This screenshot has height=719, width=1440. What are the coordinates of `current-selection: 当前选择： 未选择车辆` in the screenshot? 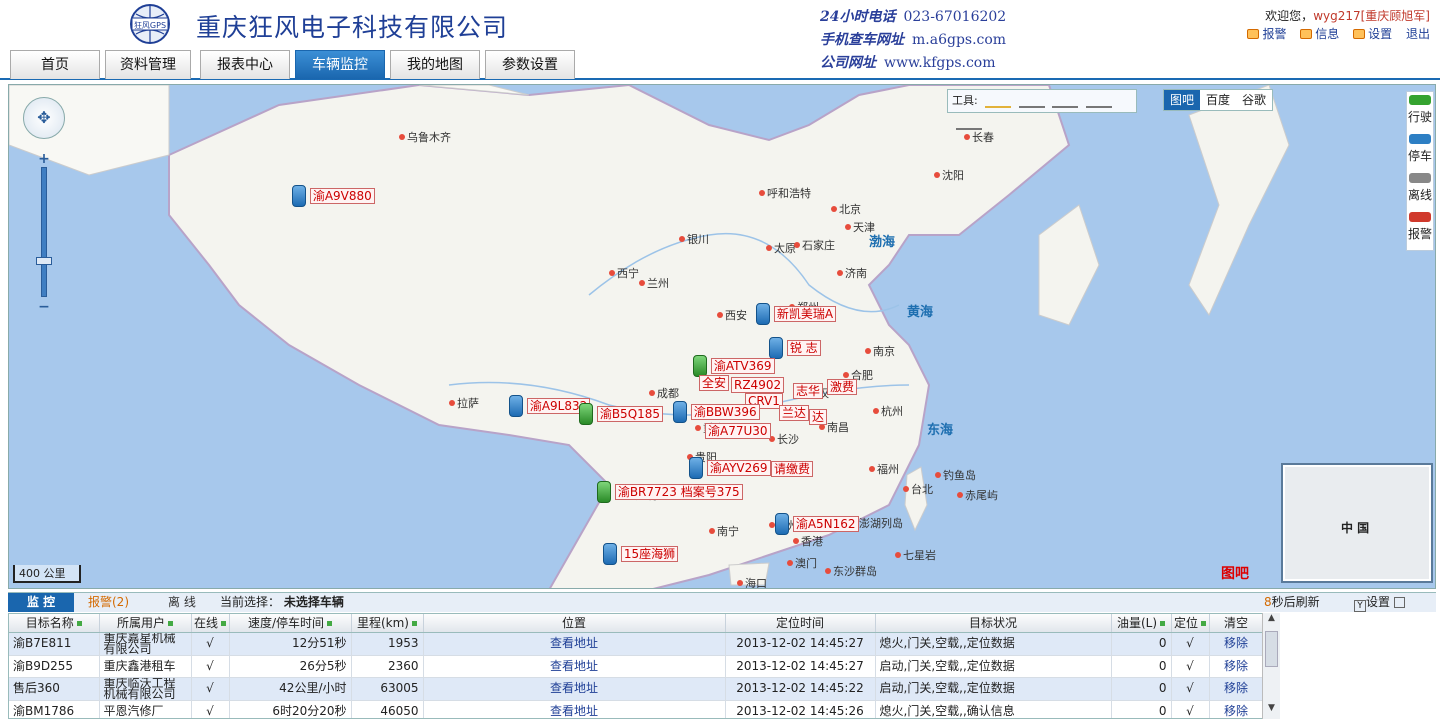 It's located at (282, 602).